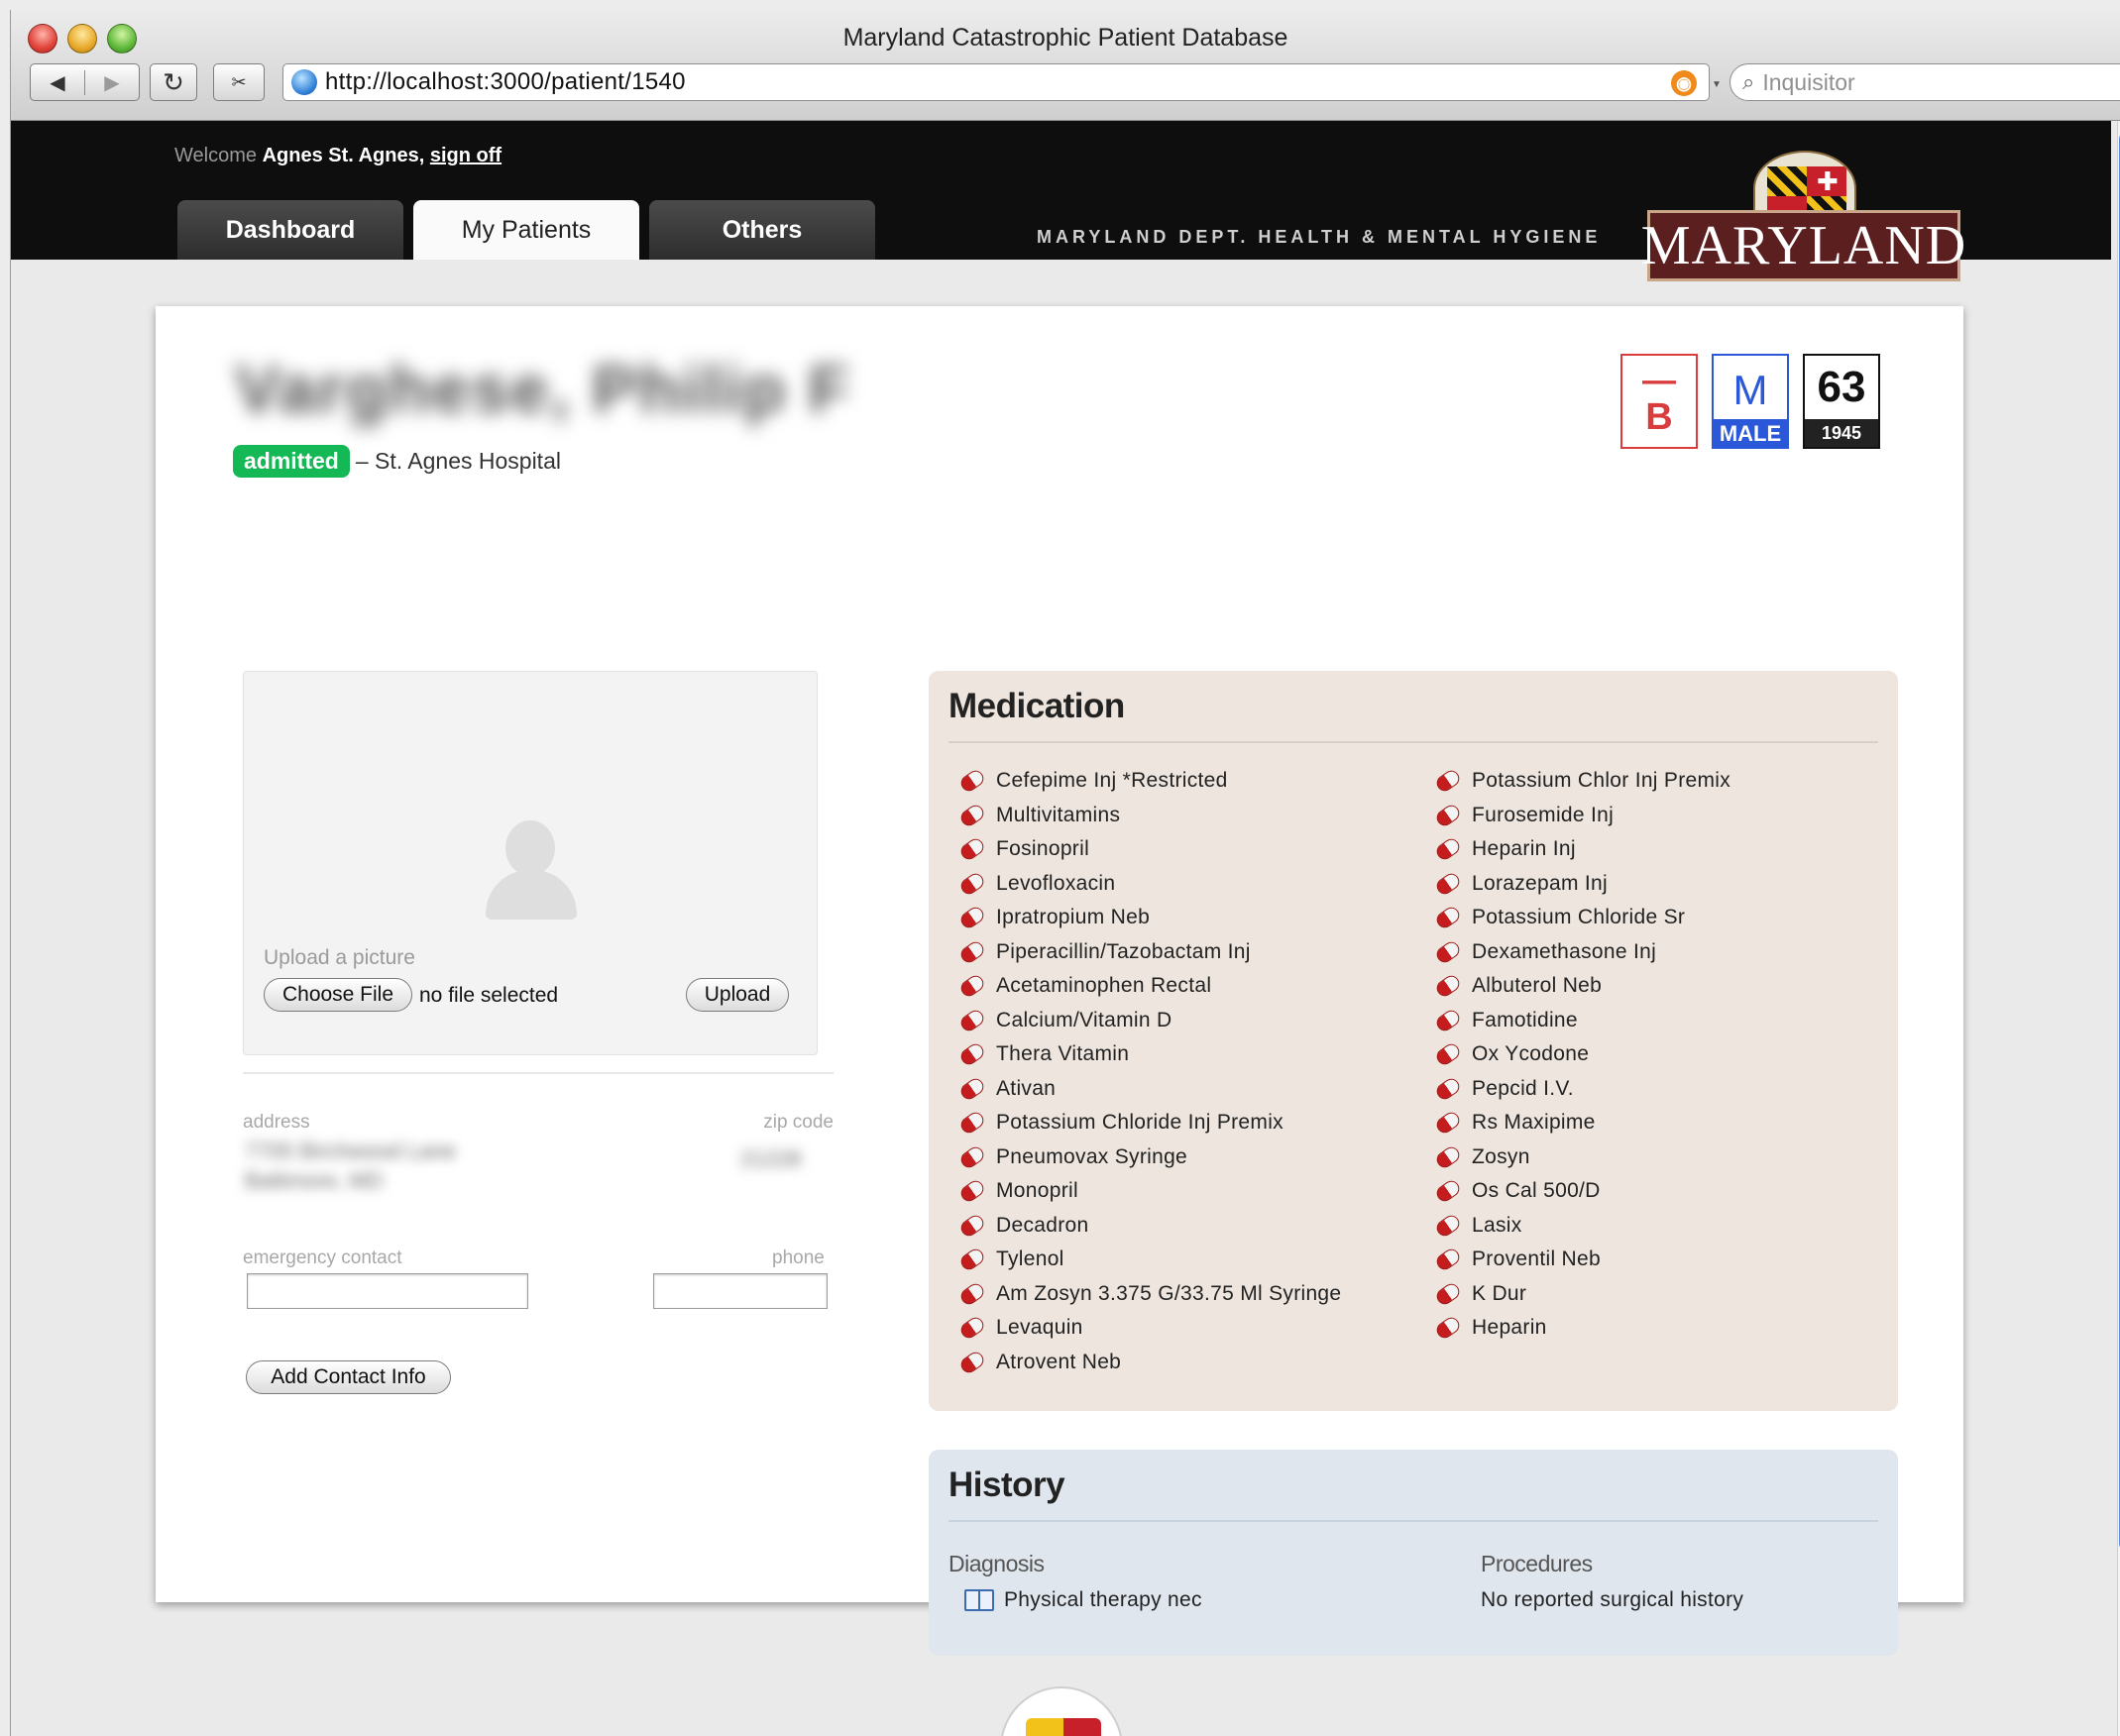  What do you see at coordinates (1027, 1088) in the screenshot?
I see `medication-name: Ativan` at bounding box center [1027, 1088].